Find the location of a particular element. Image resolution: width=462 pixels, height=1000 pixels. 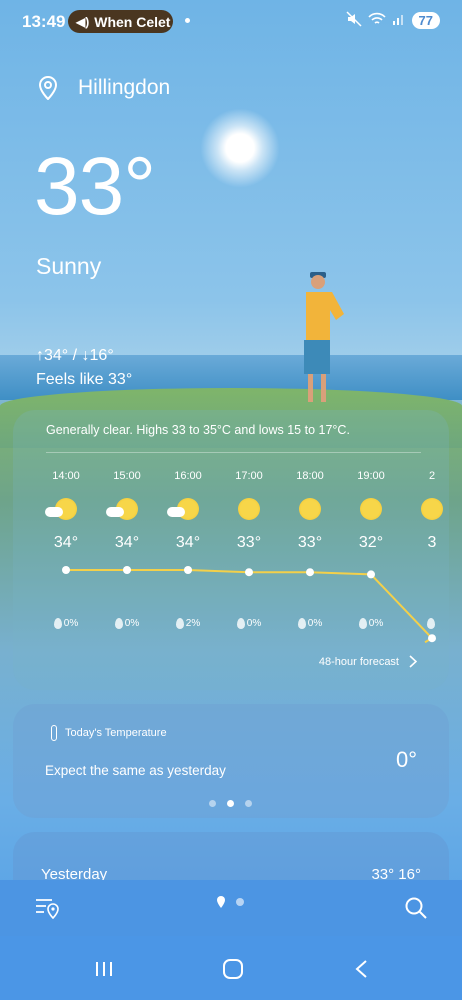

media-pill-text: When Celet is located at coordinates (132, 21).